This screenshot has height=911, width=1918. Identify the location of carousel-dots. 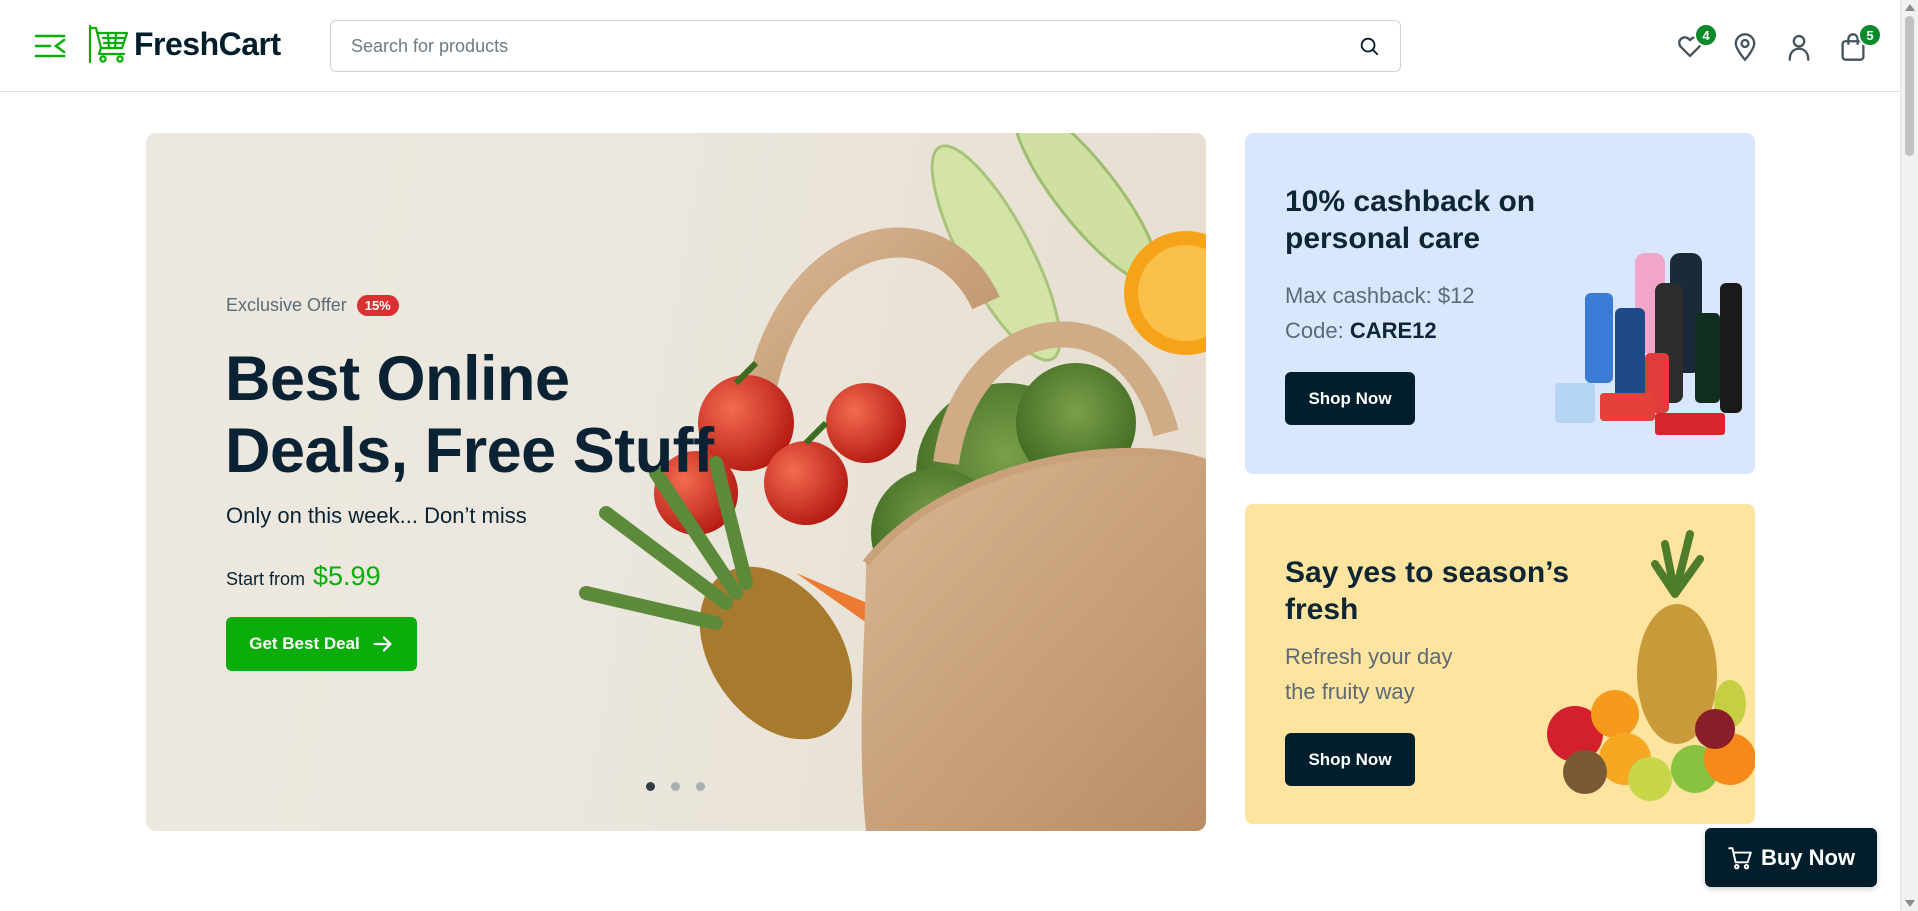
(675, 786).